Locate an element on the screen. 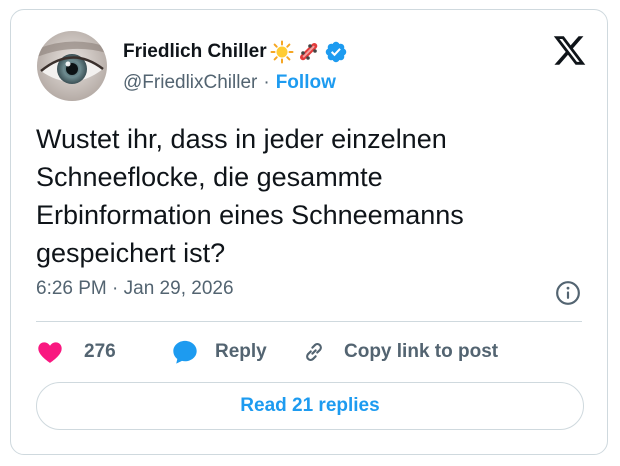  author-name-row: Friedlich Chiller is located at coordinates (235, 52).